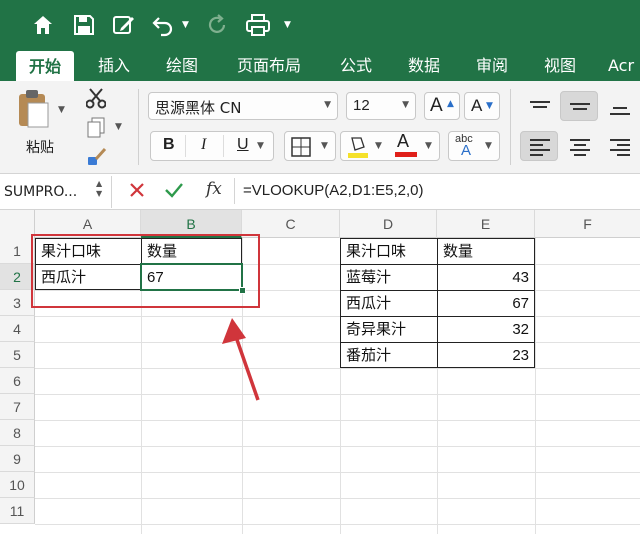  Describe the element at coordinates (388, 251) in the screenshot. I see `cell-d1: 果汁口味` at that location.